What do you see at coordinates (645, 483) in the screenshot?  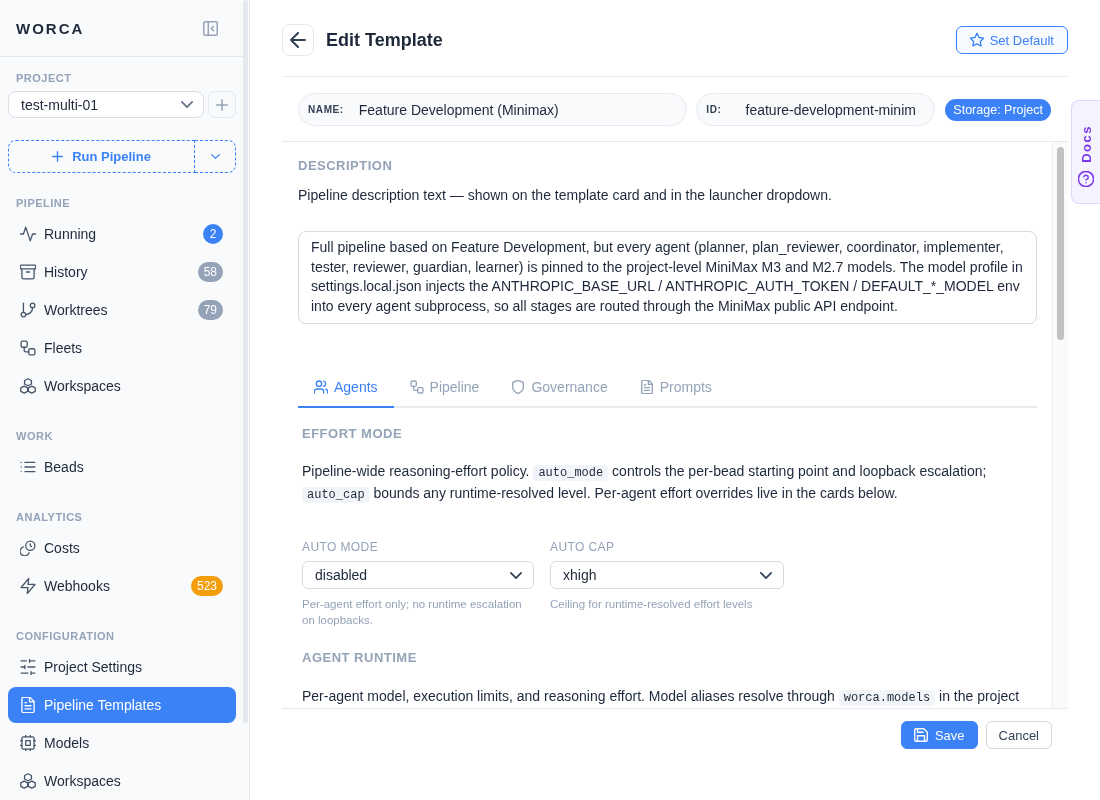 I see `section-description: Pipeline-wide reasoning-effort policy. auto_mode controls the per-bead starting point and loopback escalation; auto_cap bounds any runtime-resolved level. Per-agent effort overrides live in the cards below.` at bounding box center [645, 483].